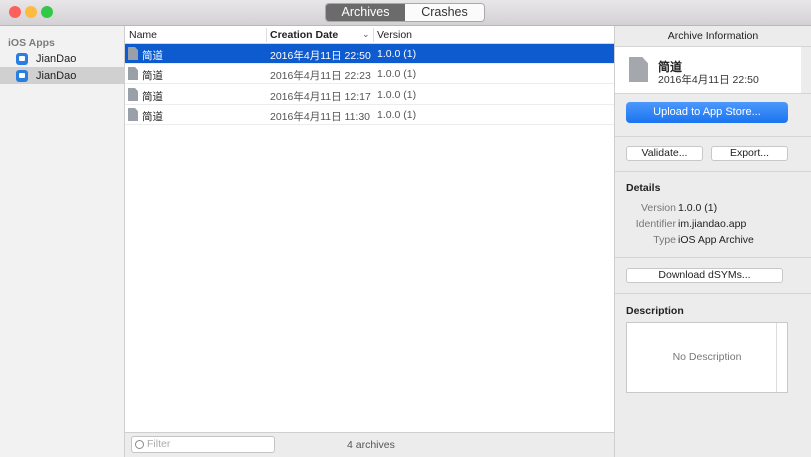 The image size is (811, 457). I want to click on sidebar-item-jiandao-selected: JianDao, so click(62, 75).